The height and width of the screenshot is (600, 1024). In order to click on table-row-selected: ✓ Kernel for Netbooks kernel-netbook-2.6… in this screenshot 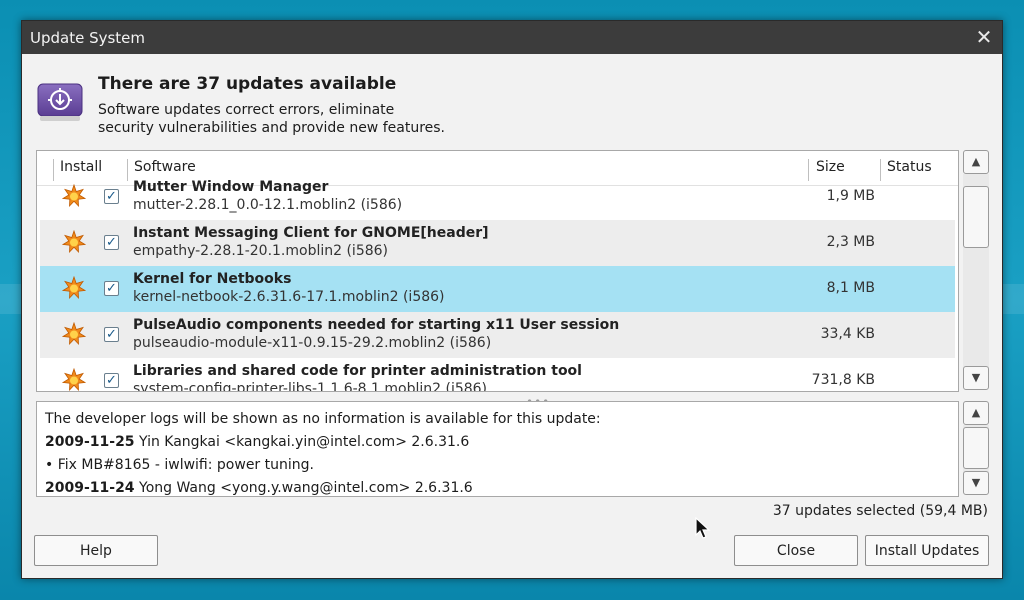, I will do `click(497, 289)`.